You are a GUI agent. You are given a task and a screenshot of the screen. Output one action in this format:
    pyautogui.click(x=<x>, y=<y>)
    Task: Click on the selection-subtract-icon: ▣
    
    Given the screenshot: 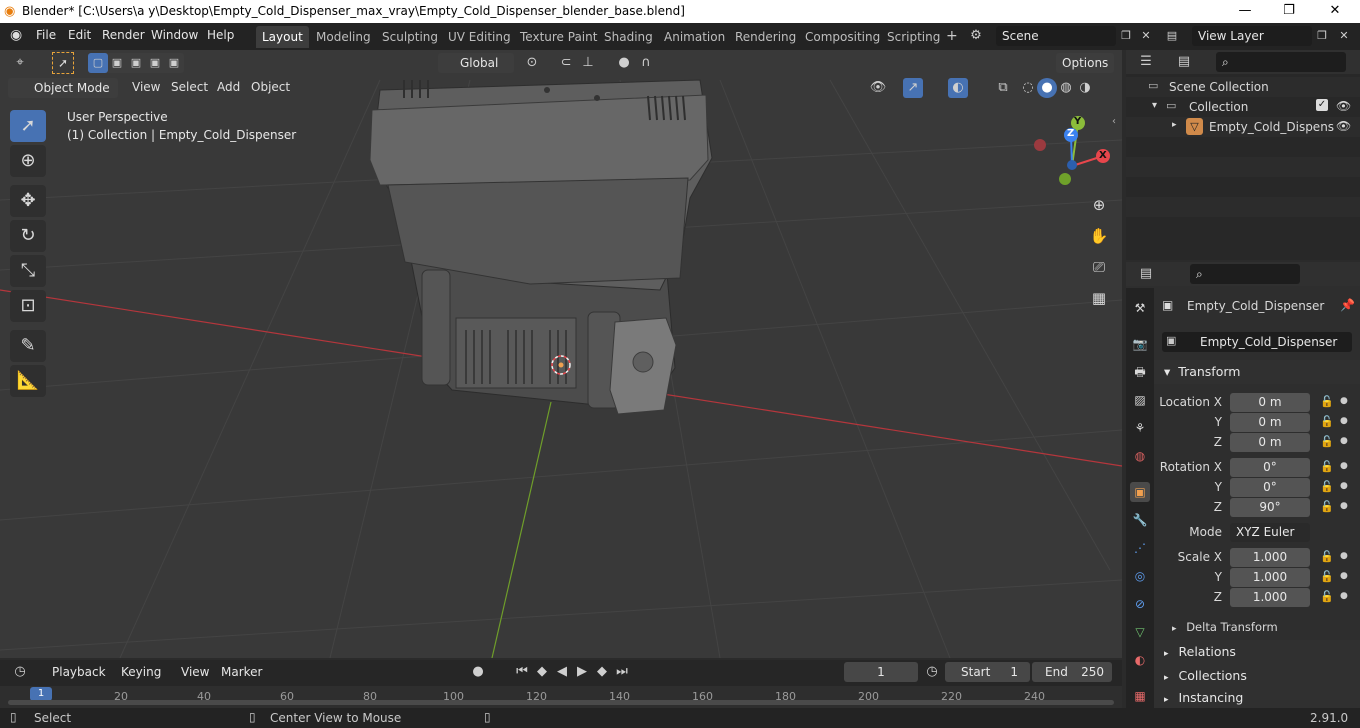 What is the action you would take?
    pyautogui.click(x=136, y=63)
    